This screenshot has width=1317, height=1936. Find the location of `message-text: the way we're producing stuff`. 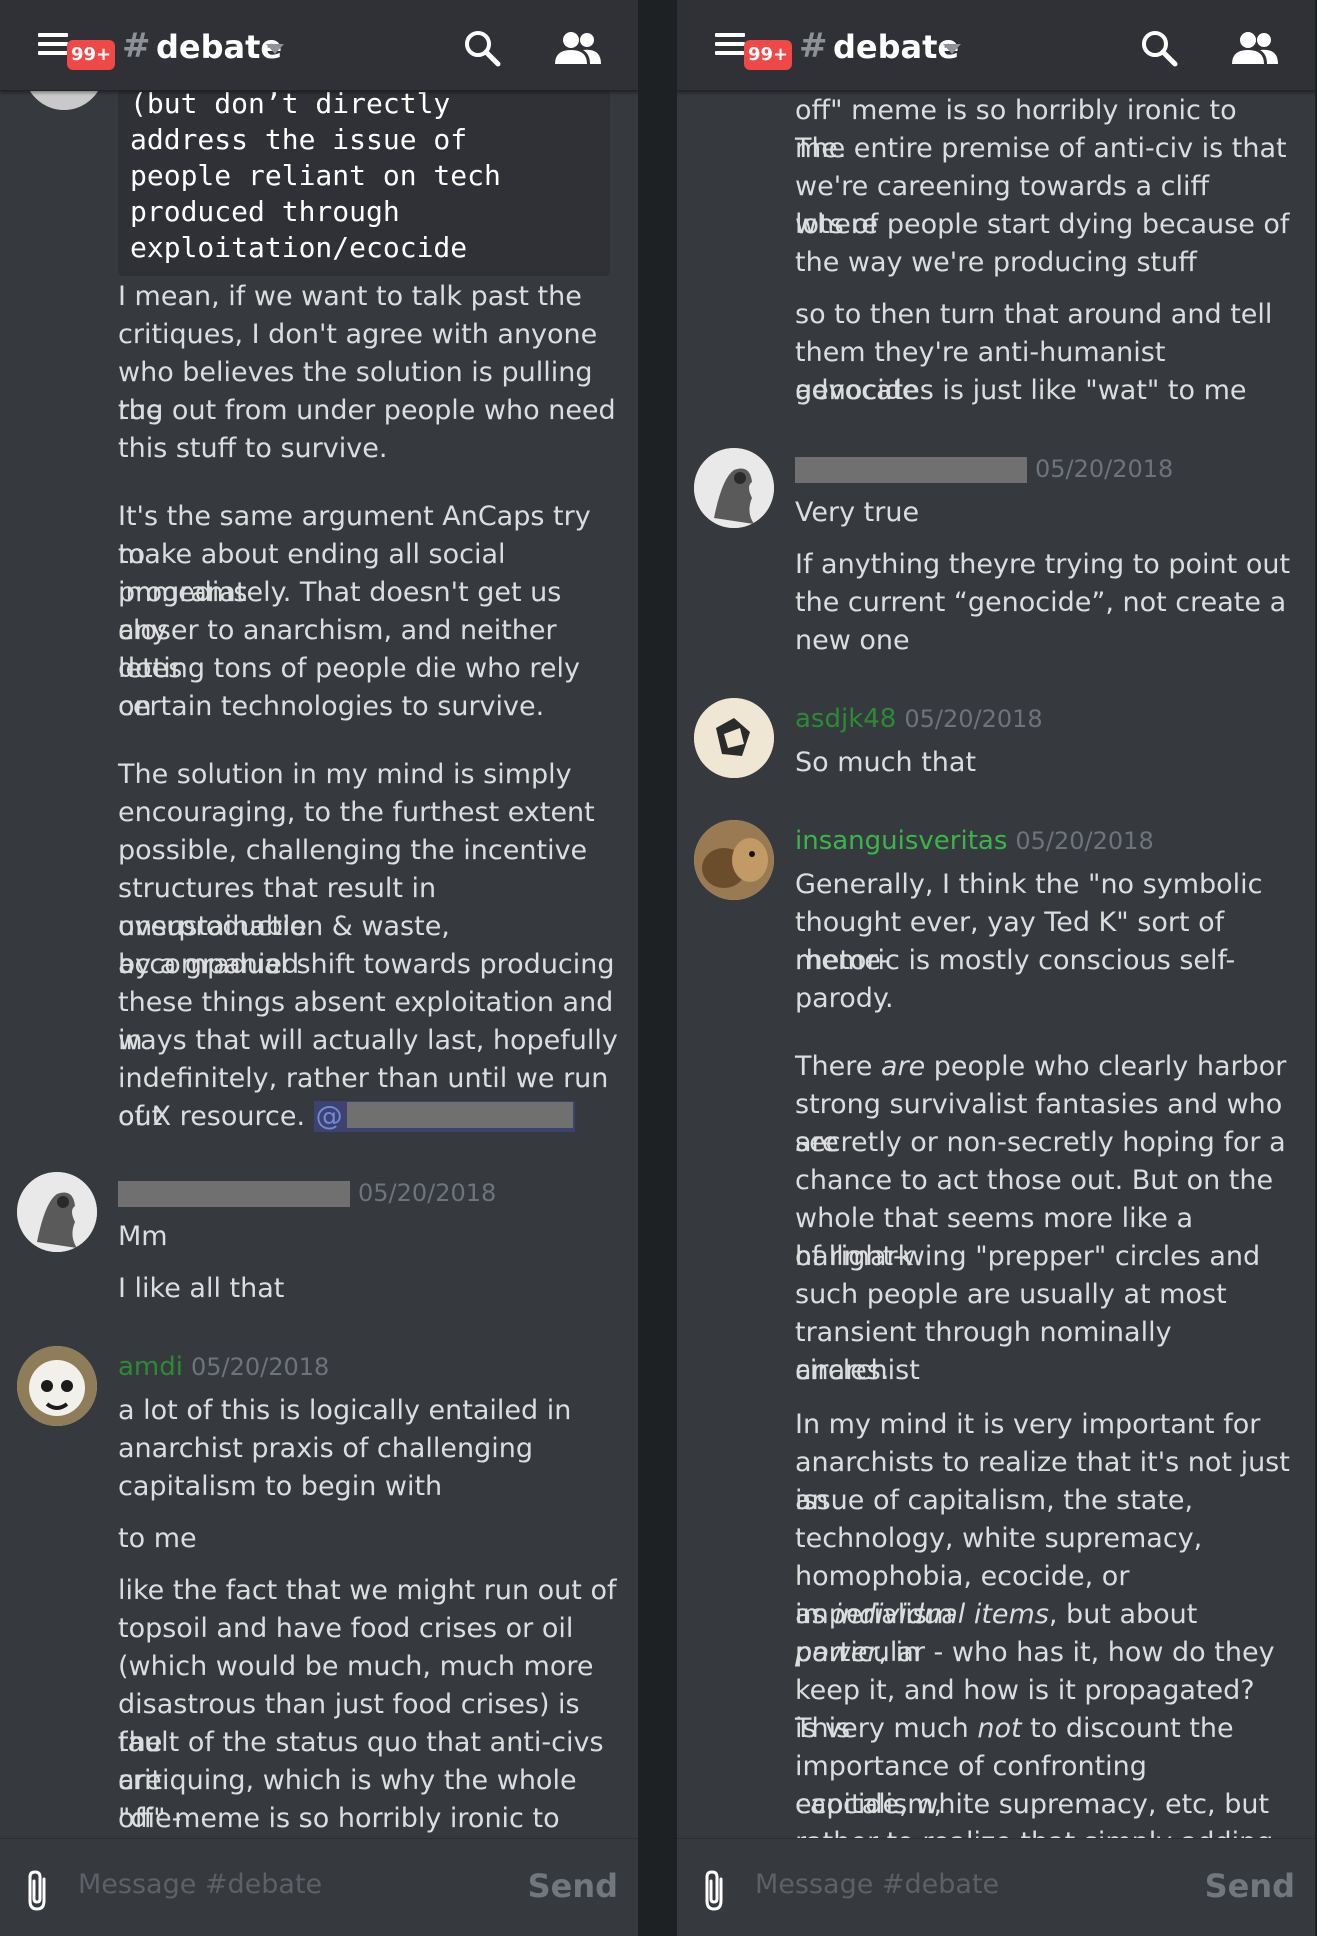

message-text: the way we're producing stuff is located at coordinates (996, 262).